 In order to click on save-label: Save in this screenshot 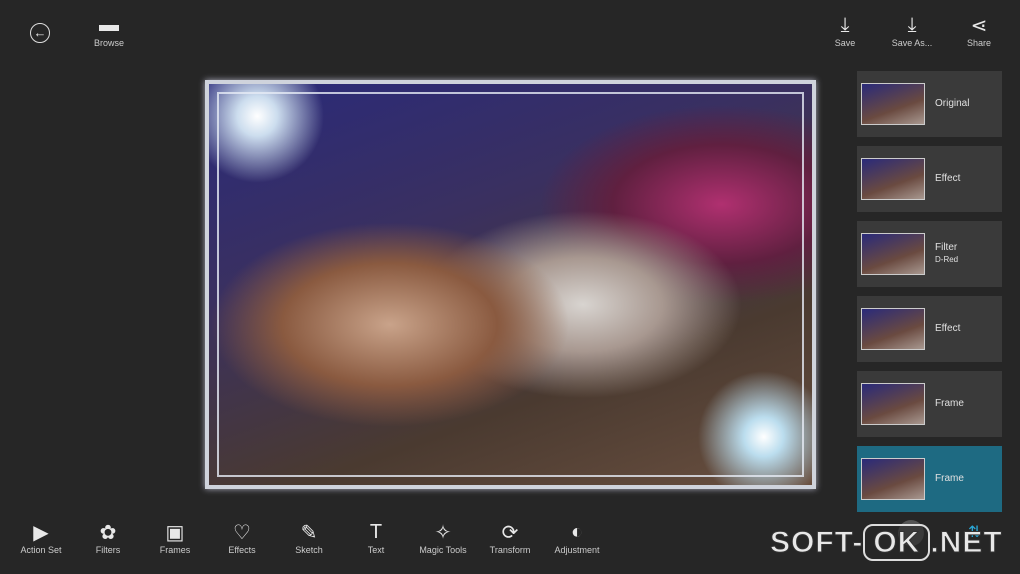, I will do `click(845, 43)`.